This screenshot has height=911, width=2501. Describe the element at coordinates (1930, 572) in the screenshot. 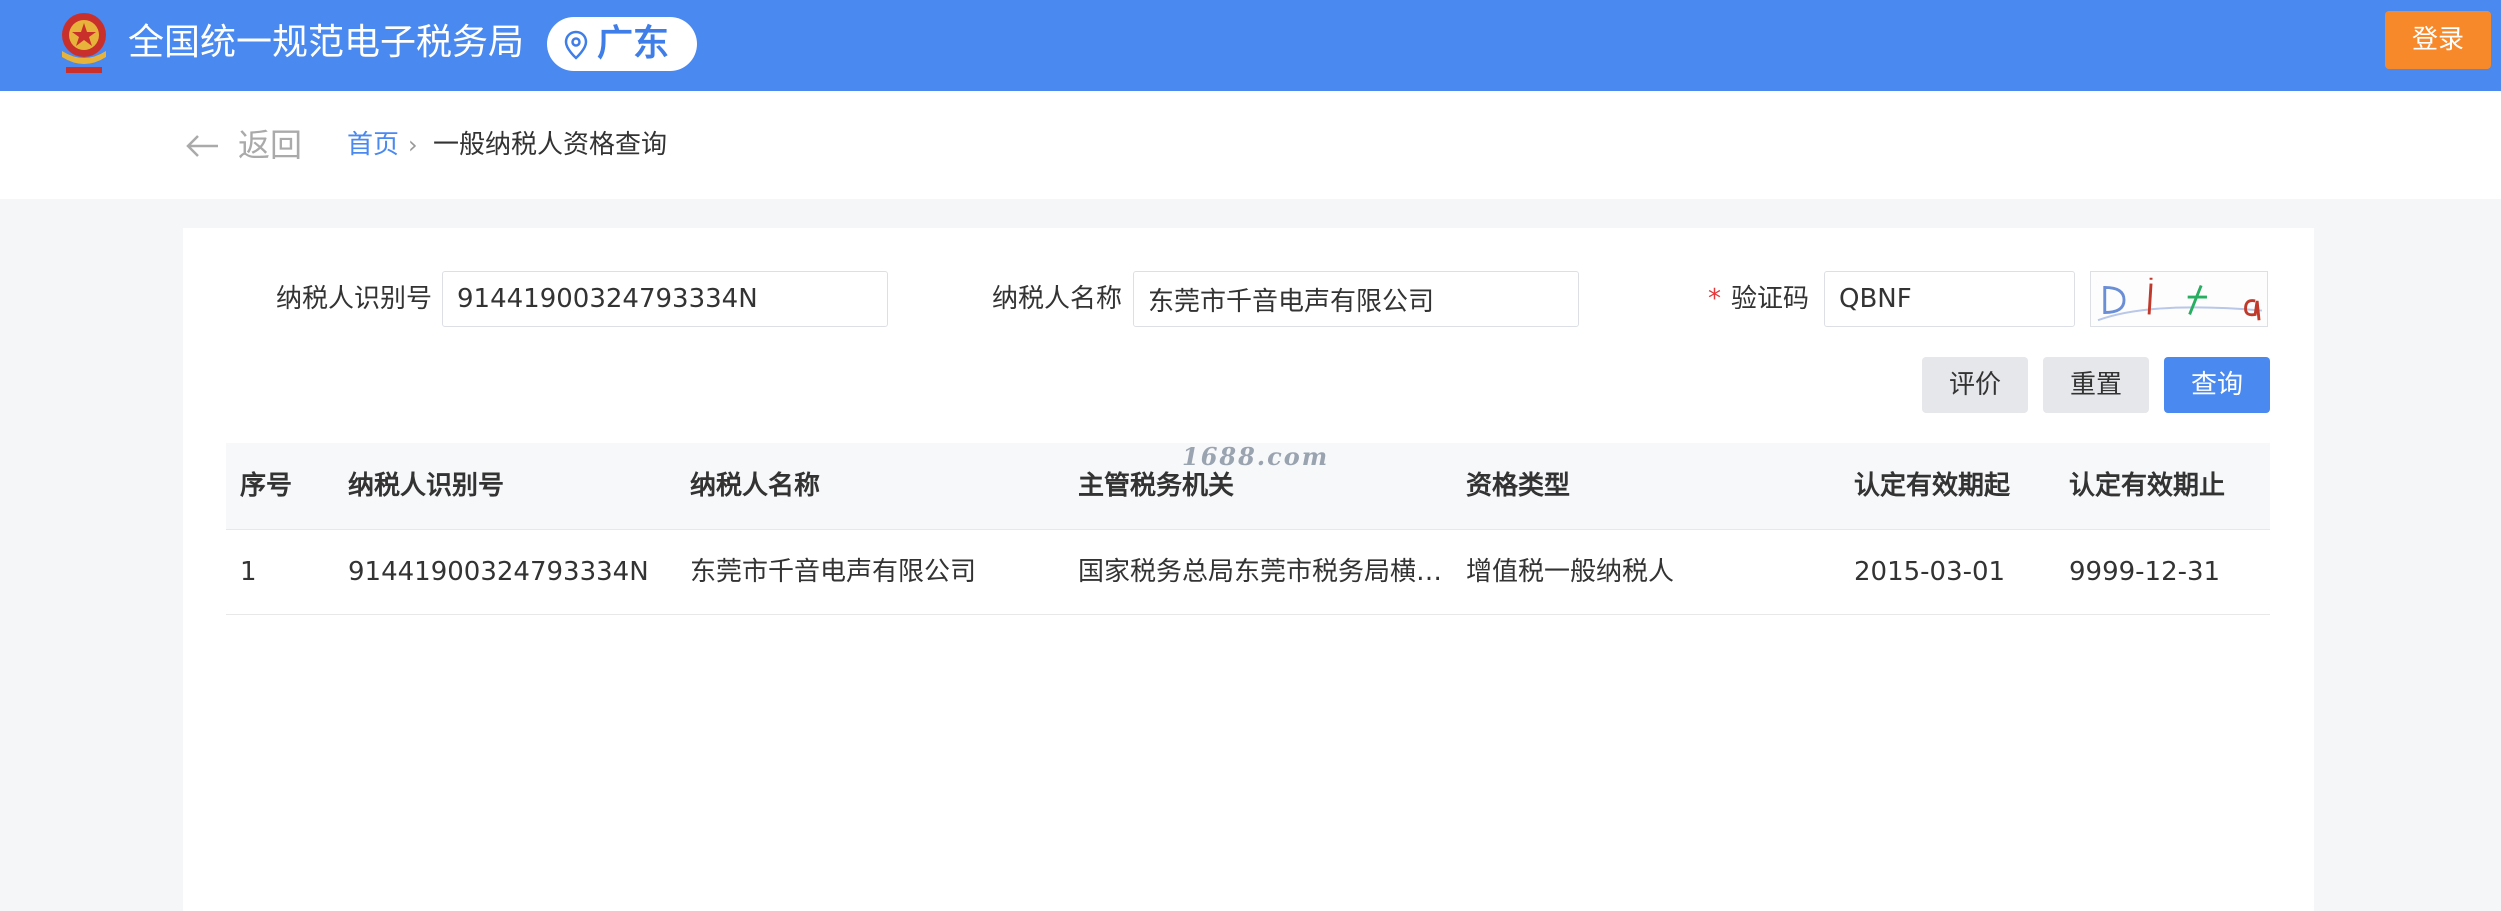

I see `cell-valid-from: 2015-03-01` at that location.